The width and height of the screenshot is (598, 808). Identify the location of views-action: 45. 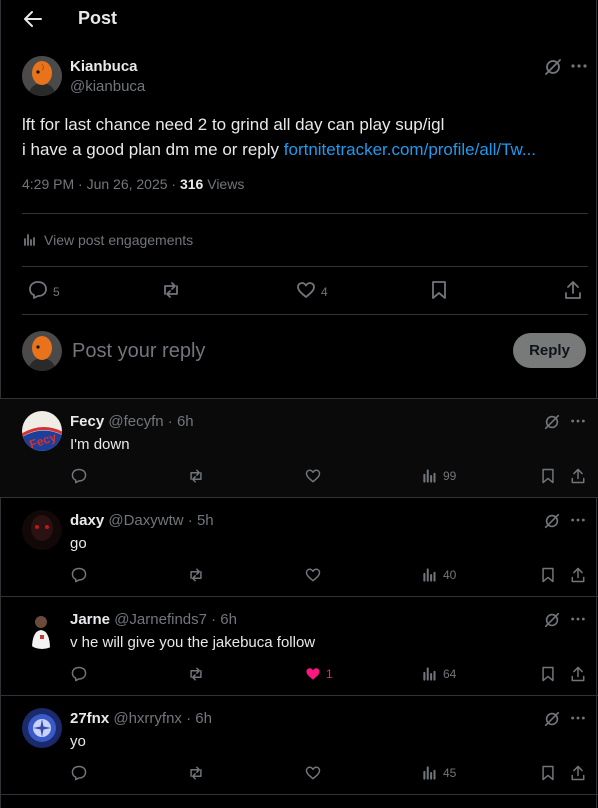
(438, 773).